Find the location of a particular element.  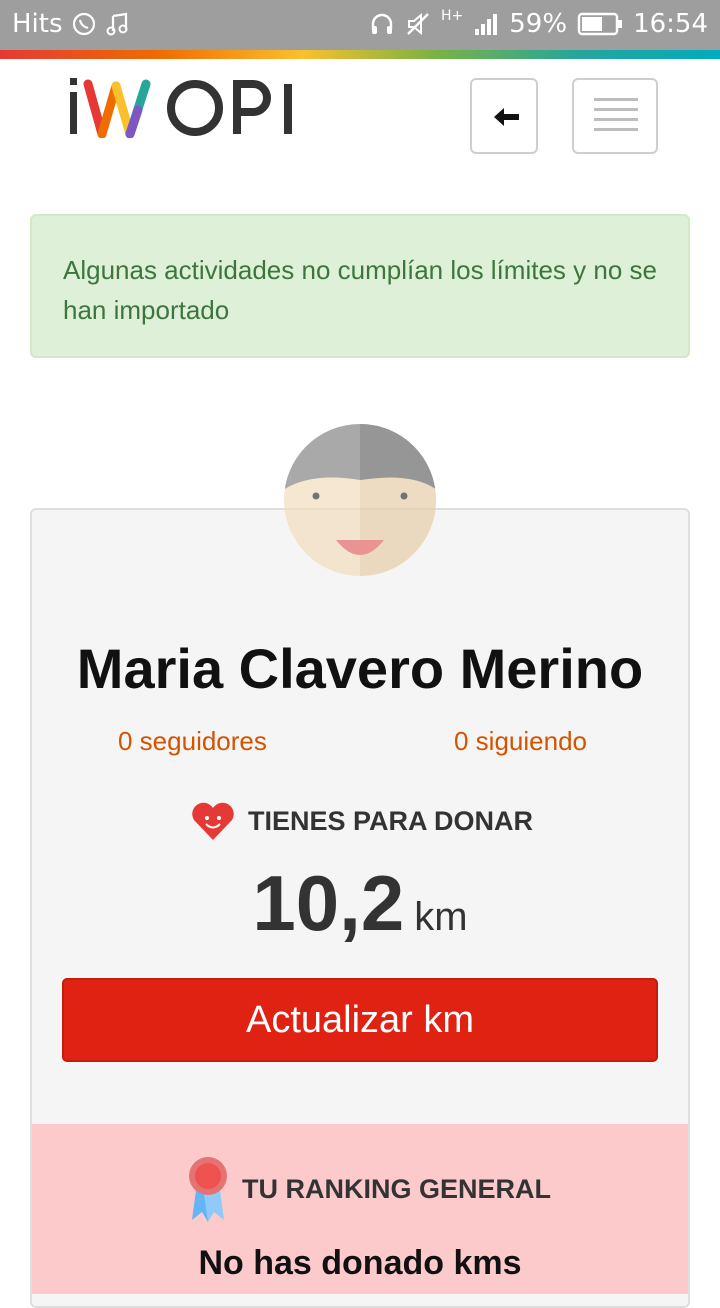

back-button is located at coordinates (504, 116).